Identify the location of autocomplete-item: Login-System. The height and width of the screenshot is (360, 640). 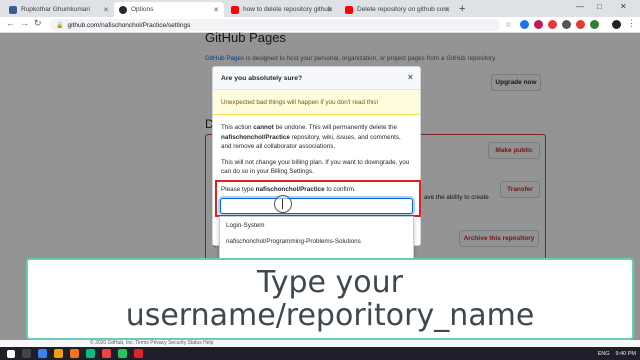
(316, 225).